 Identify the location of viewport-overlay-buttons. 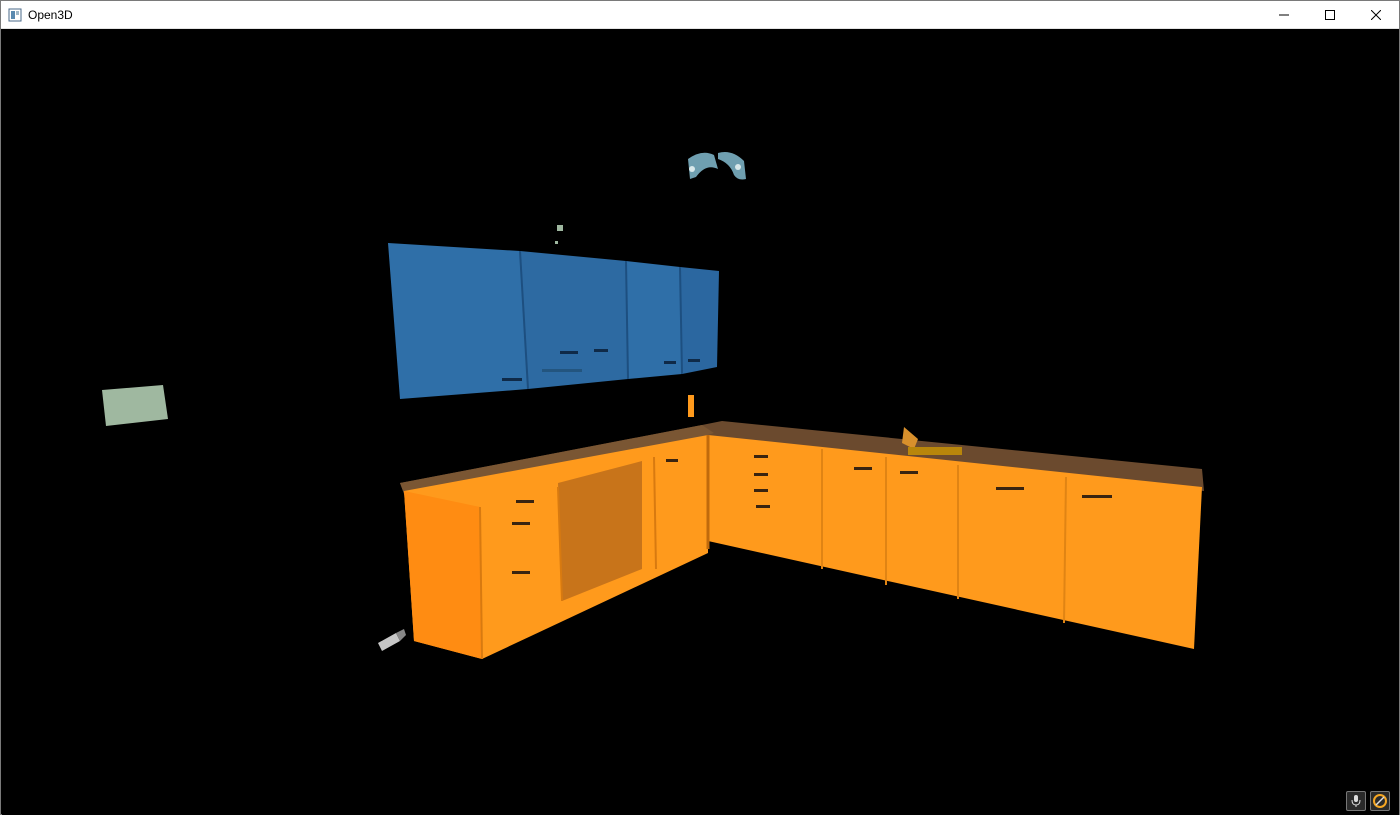
(1368, 801).